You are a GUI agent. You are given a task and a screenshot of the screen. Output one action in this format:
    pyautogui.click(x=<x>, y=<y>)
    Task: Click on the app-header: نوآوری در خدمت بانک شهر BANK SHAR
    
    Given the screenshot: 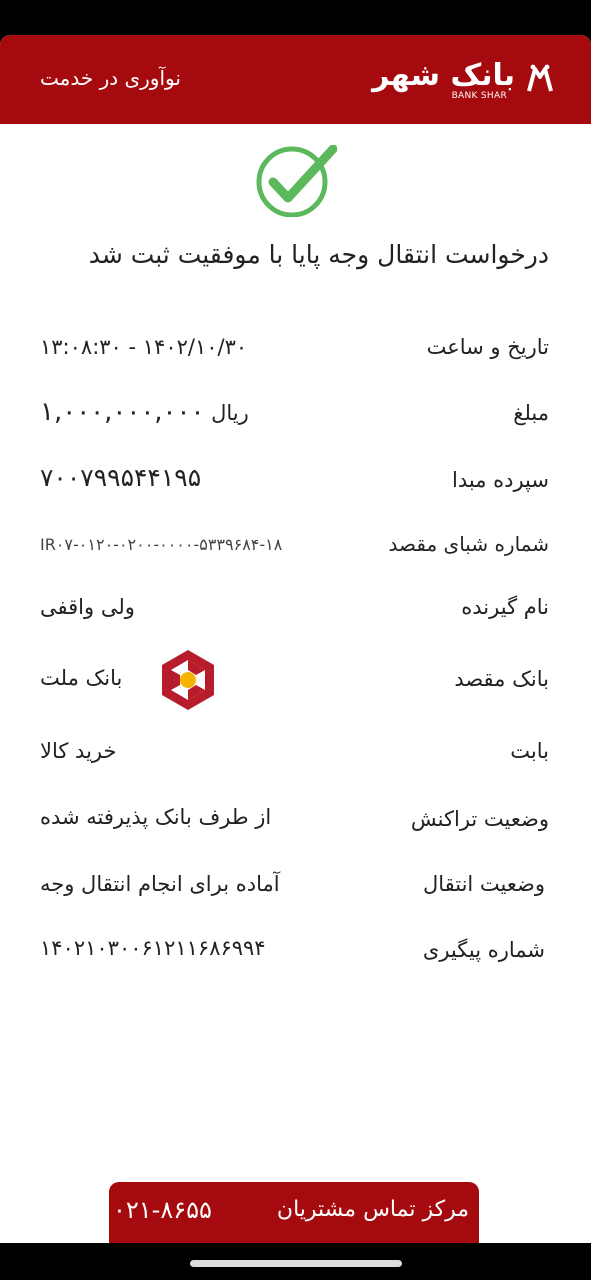 What is the action you would take?
    pyautogui.click(x=295, y=79)
    